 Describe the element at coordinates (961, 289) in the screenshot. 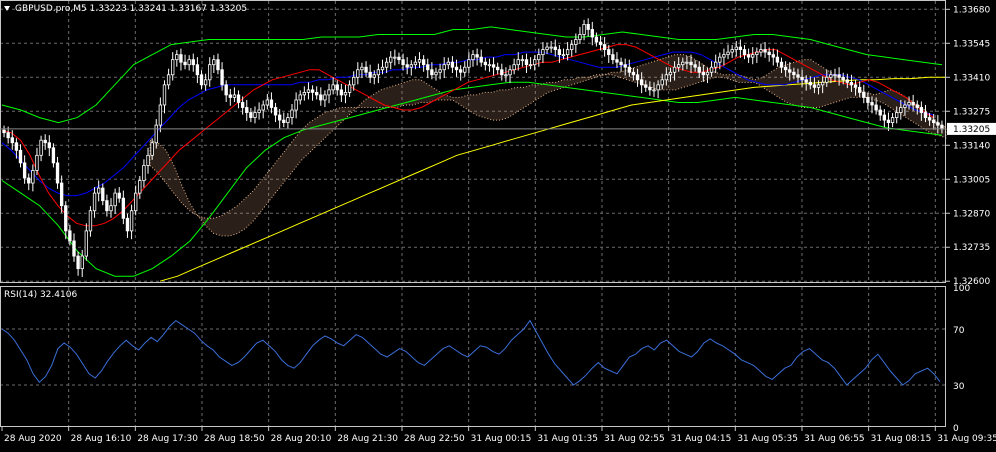

I see `rsi-level-label: 100` at that location.